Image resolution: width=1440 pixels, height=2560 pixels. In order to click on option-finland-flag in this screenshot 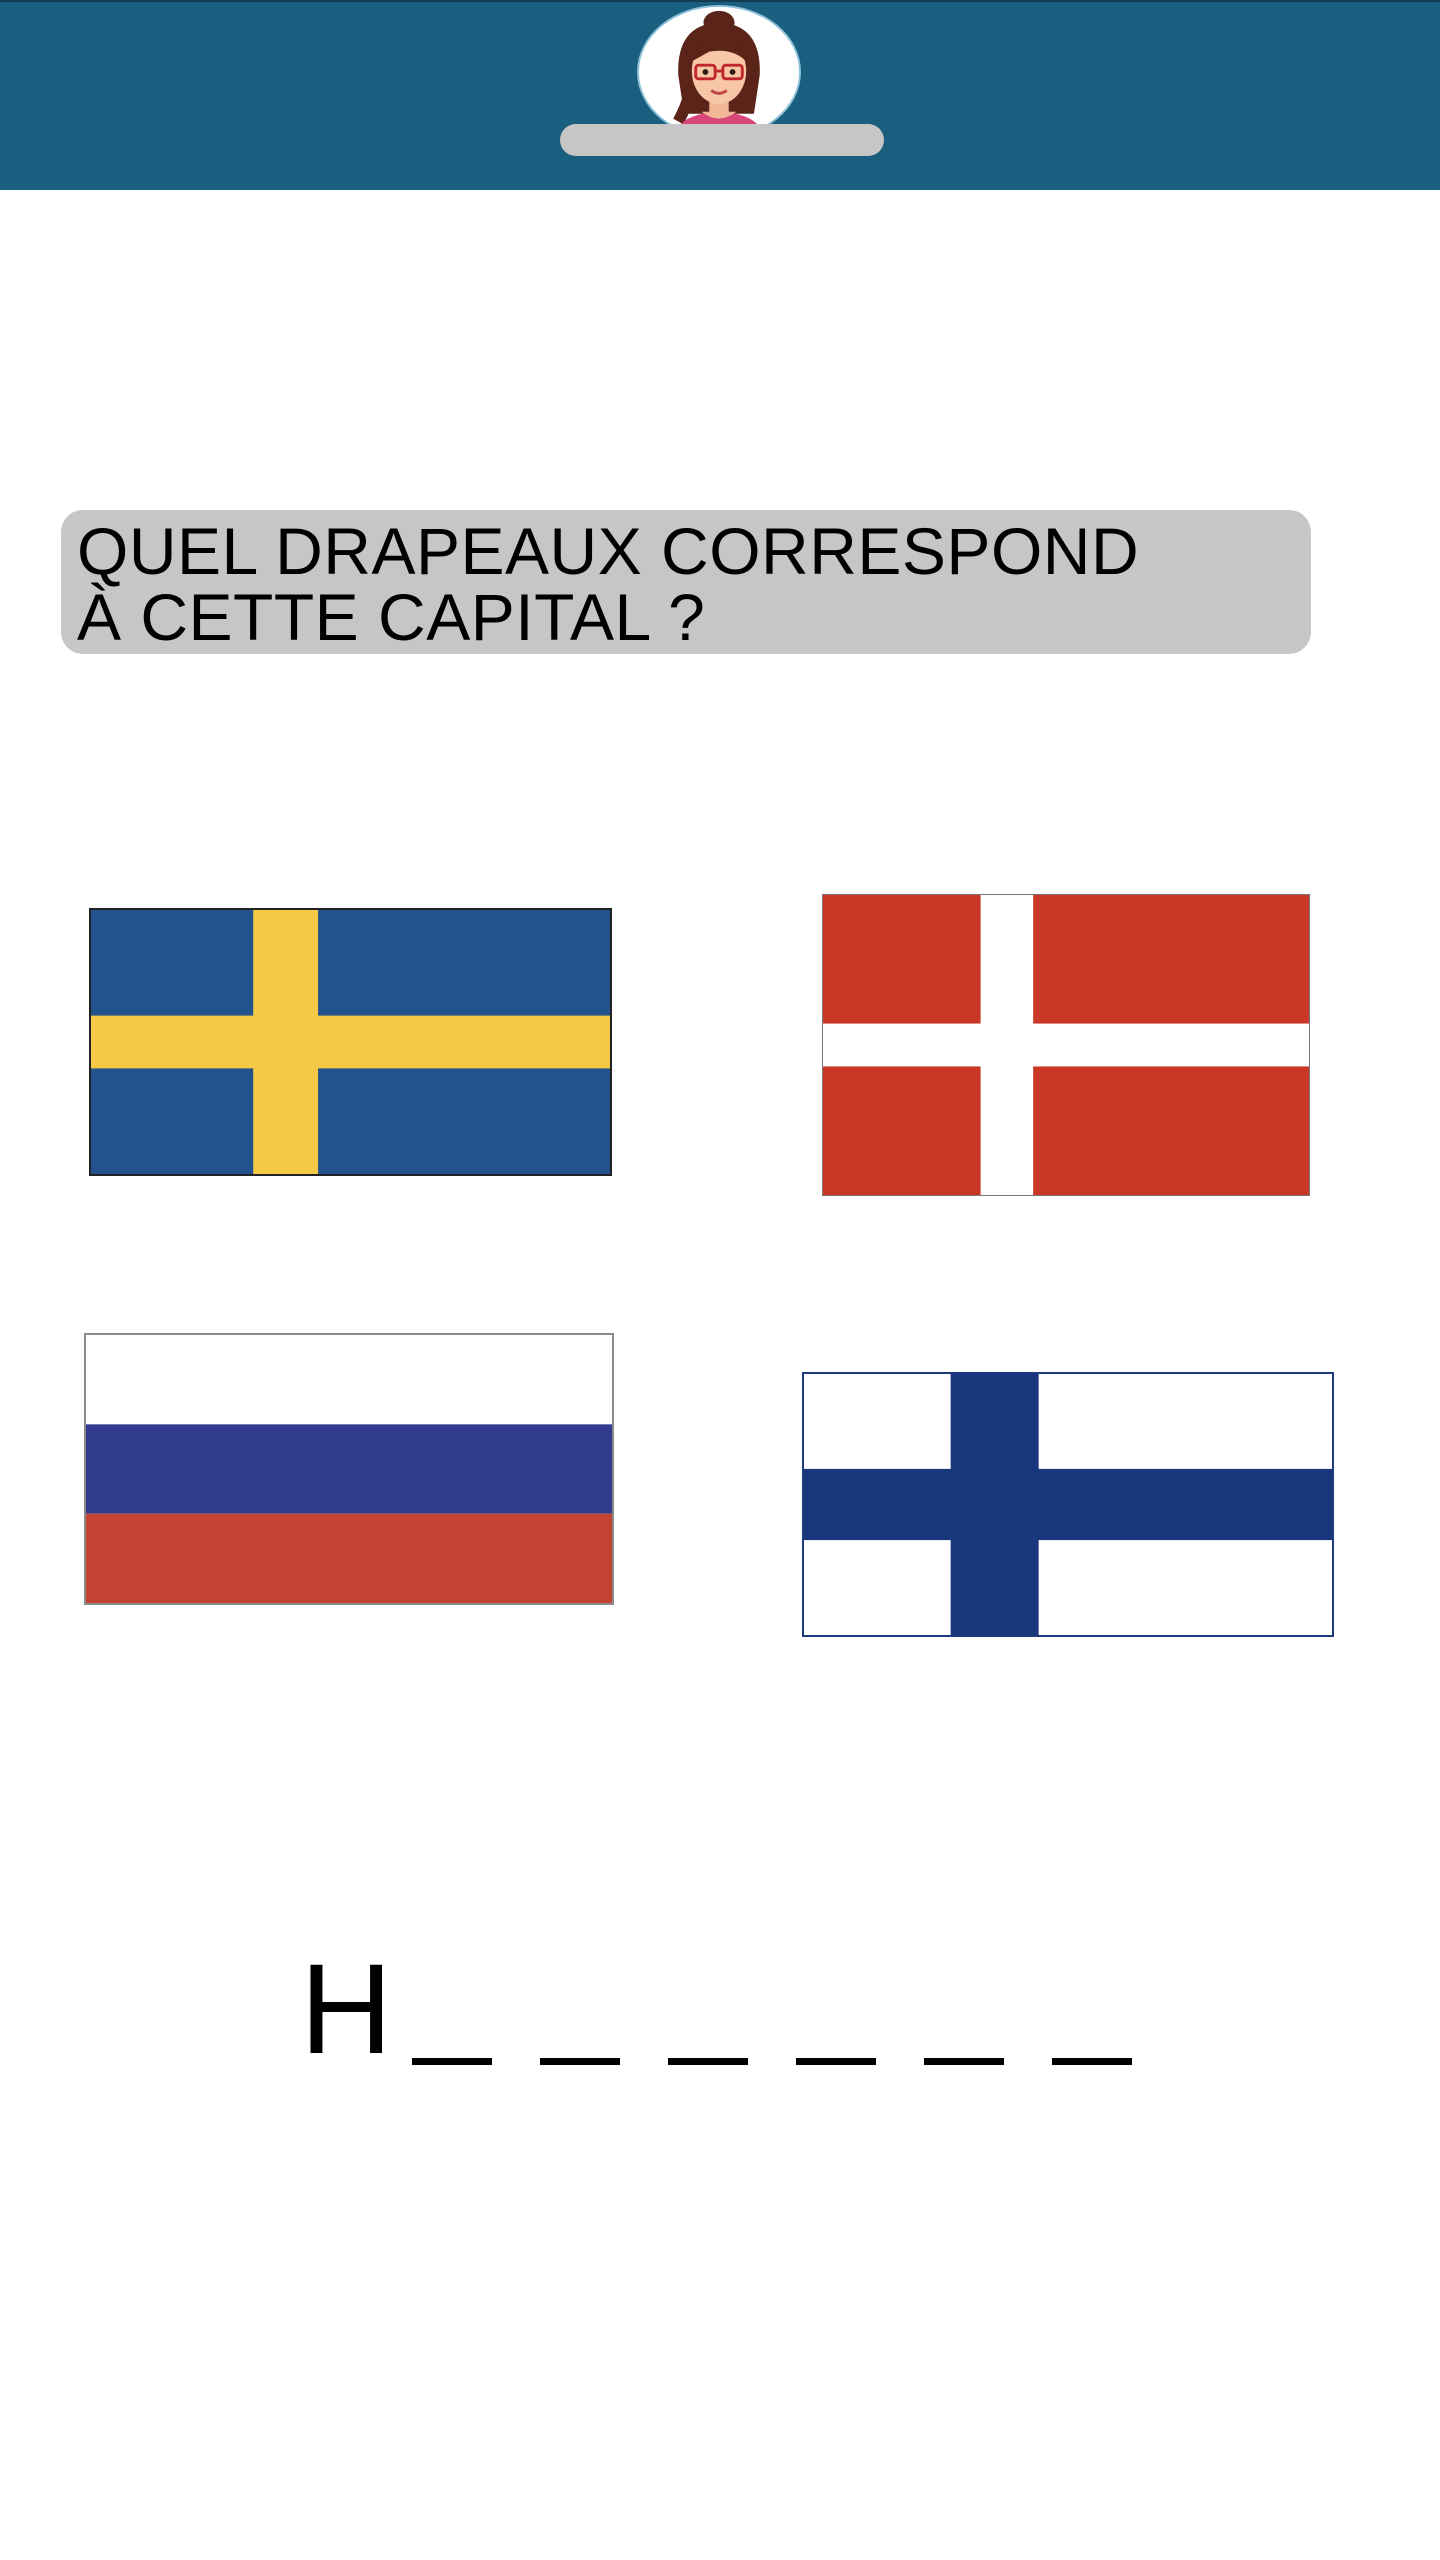, I will do `click(1068, 1504)`.